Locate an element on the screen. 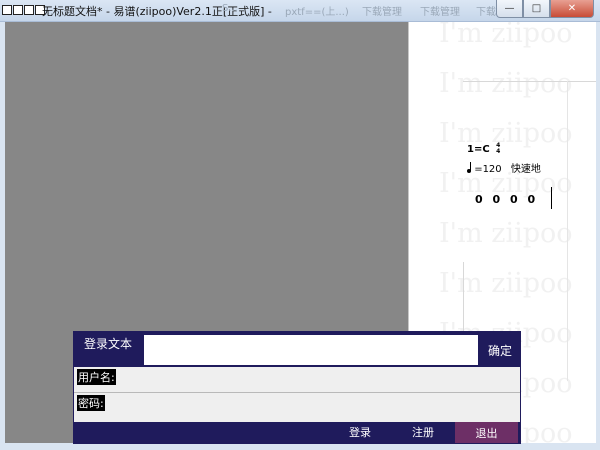 The image size is (600, 450). tempo-marking: =120 快速地 is located at coordinates (504, 167).